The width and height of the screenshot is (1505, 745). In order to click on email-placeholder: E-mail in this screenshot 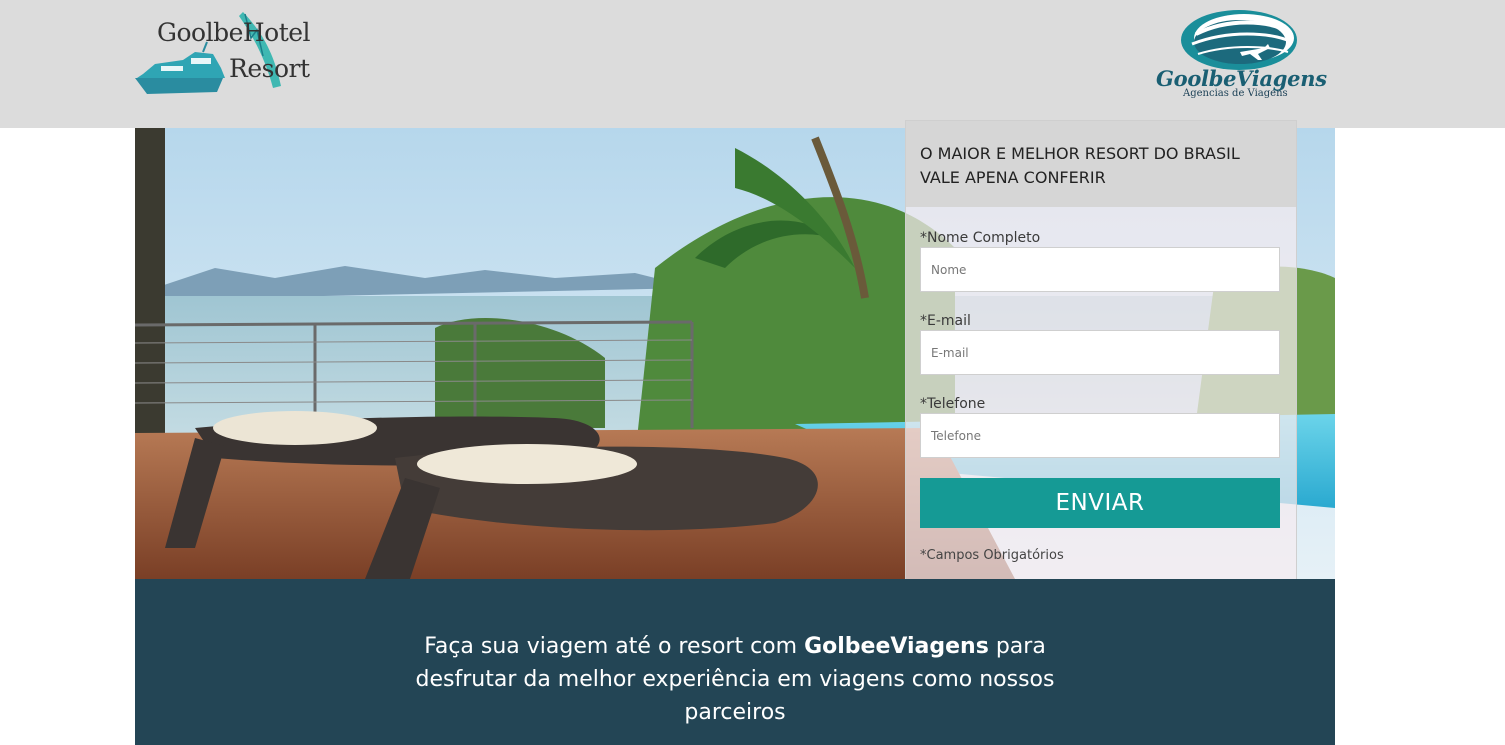, I will do `click(950, 352)`.